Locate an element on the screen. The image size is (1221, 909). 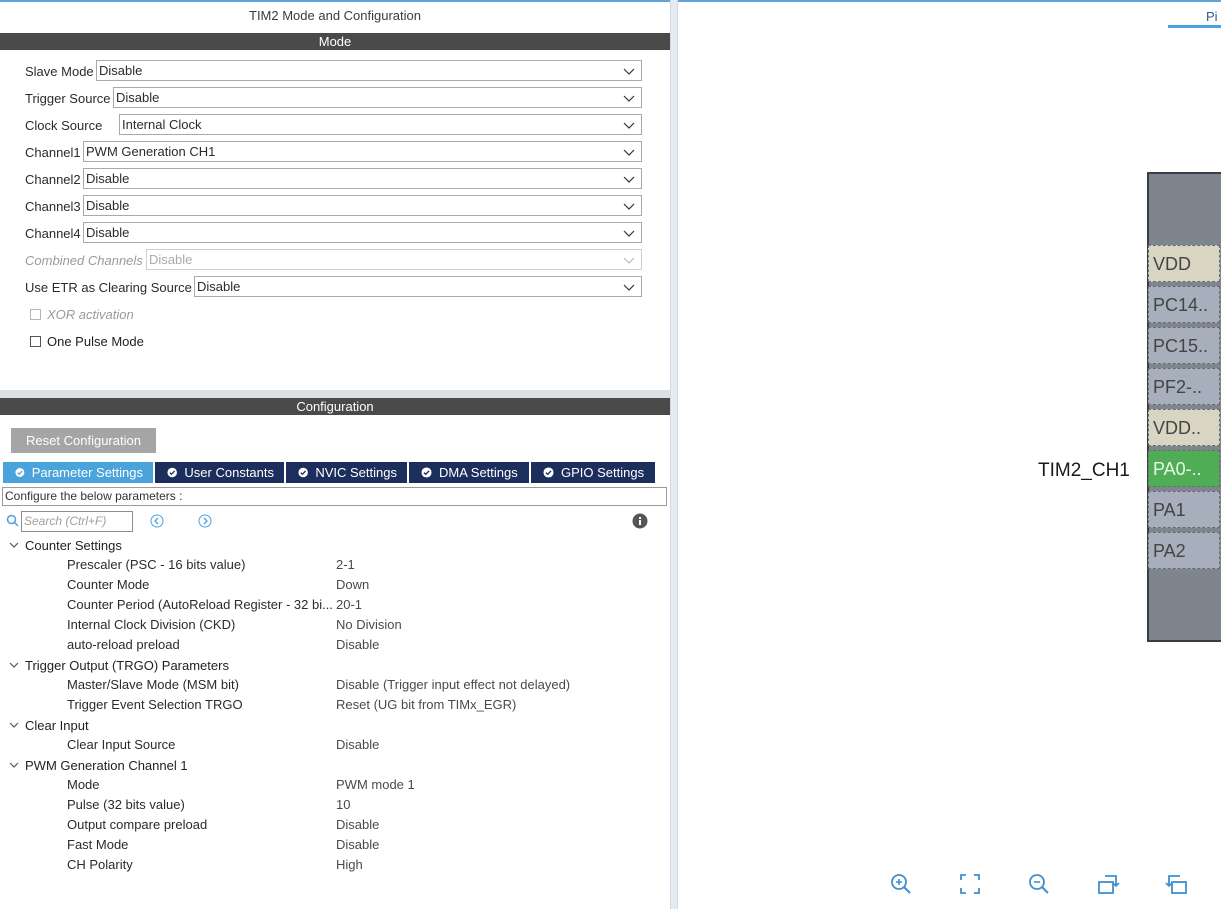
pin-vdda: VDD.. is located at coordinates (1184, 427).